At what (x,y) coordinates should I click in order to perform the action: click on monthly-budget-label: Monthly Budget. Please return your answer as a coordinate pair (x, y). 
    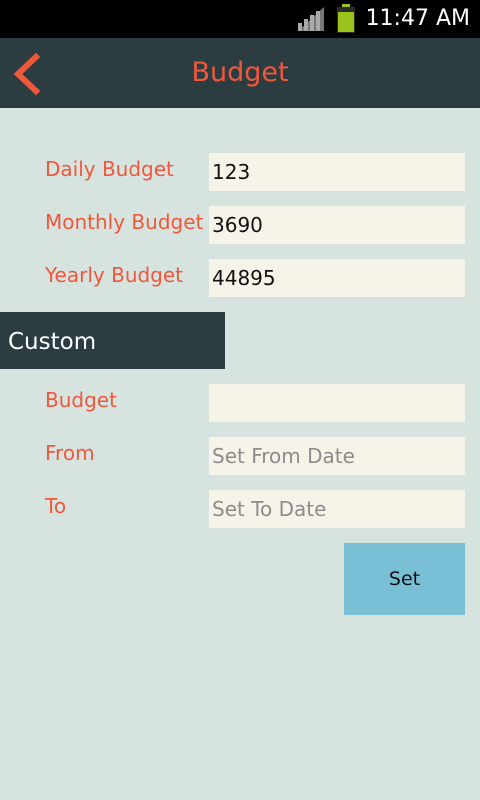
    Looking at the image, I should click on (124, 222).